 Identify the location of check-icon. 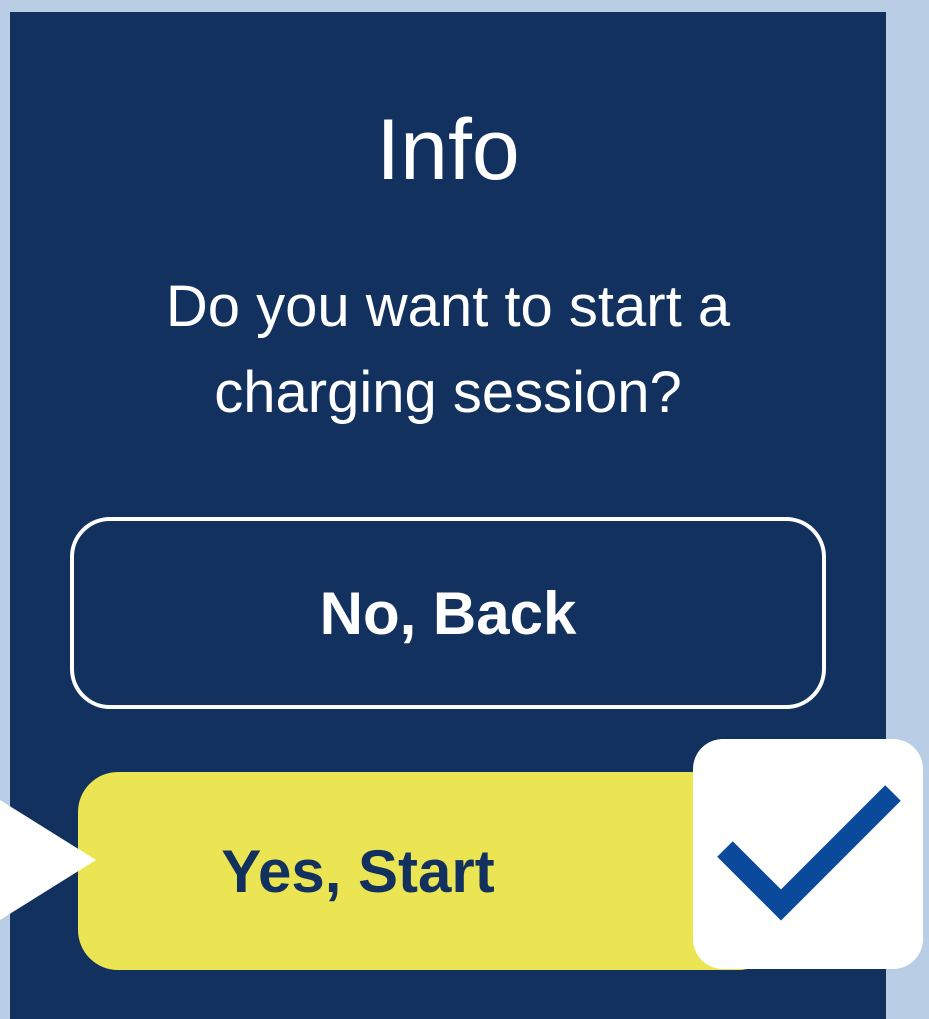
(808, 854).